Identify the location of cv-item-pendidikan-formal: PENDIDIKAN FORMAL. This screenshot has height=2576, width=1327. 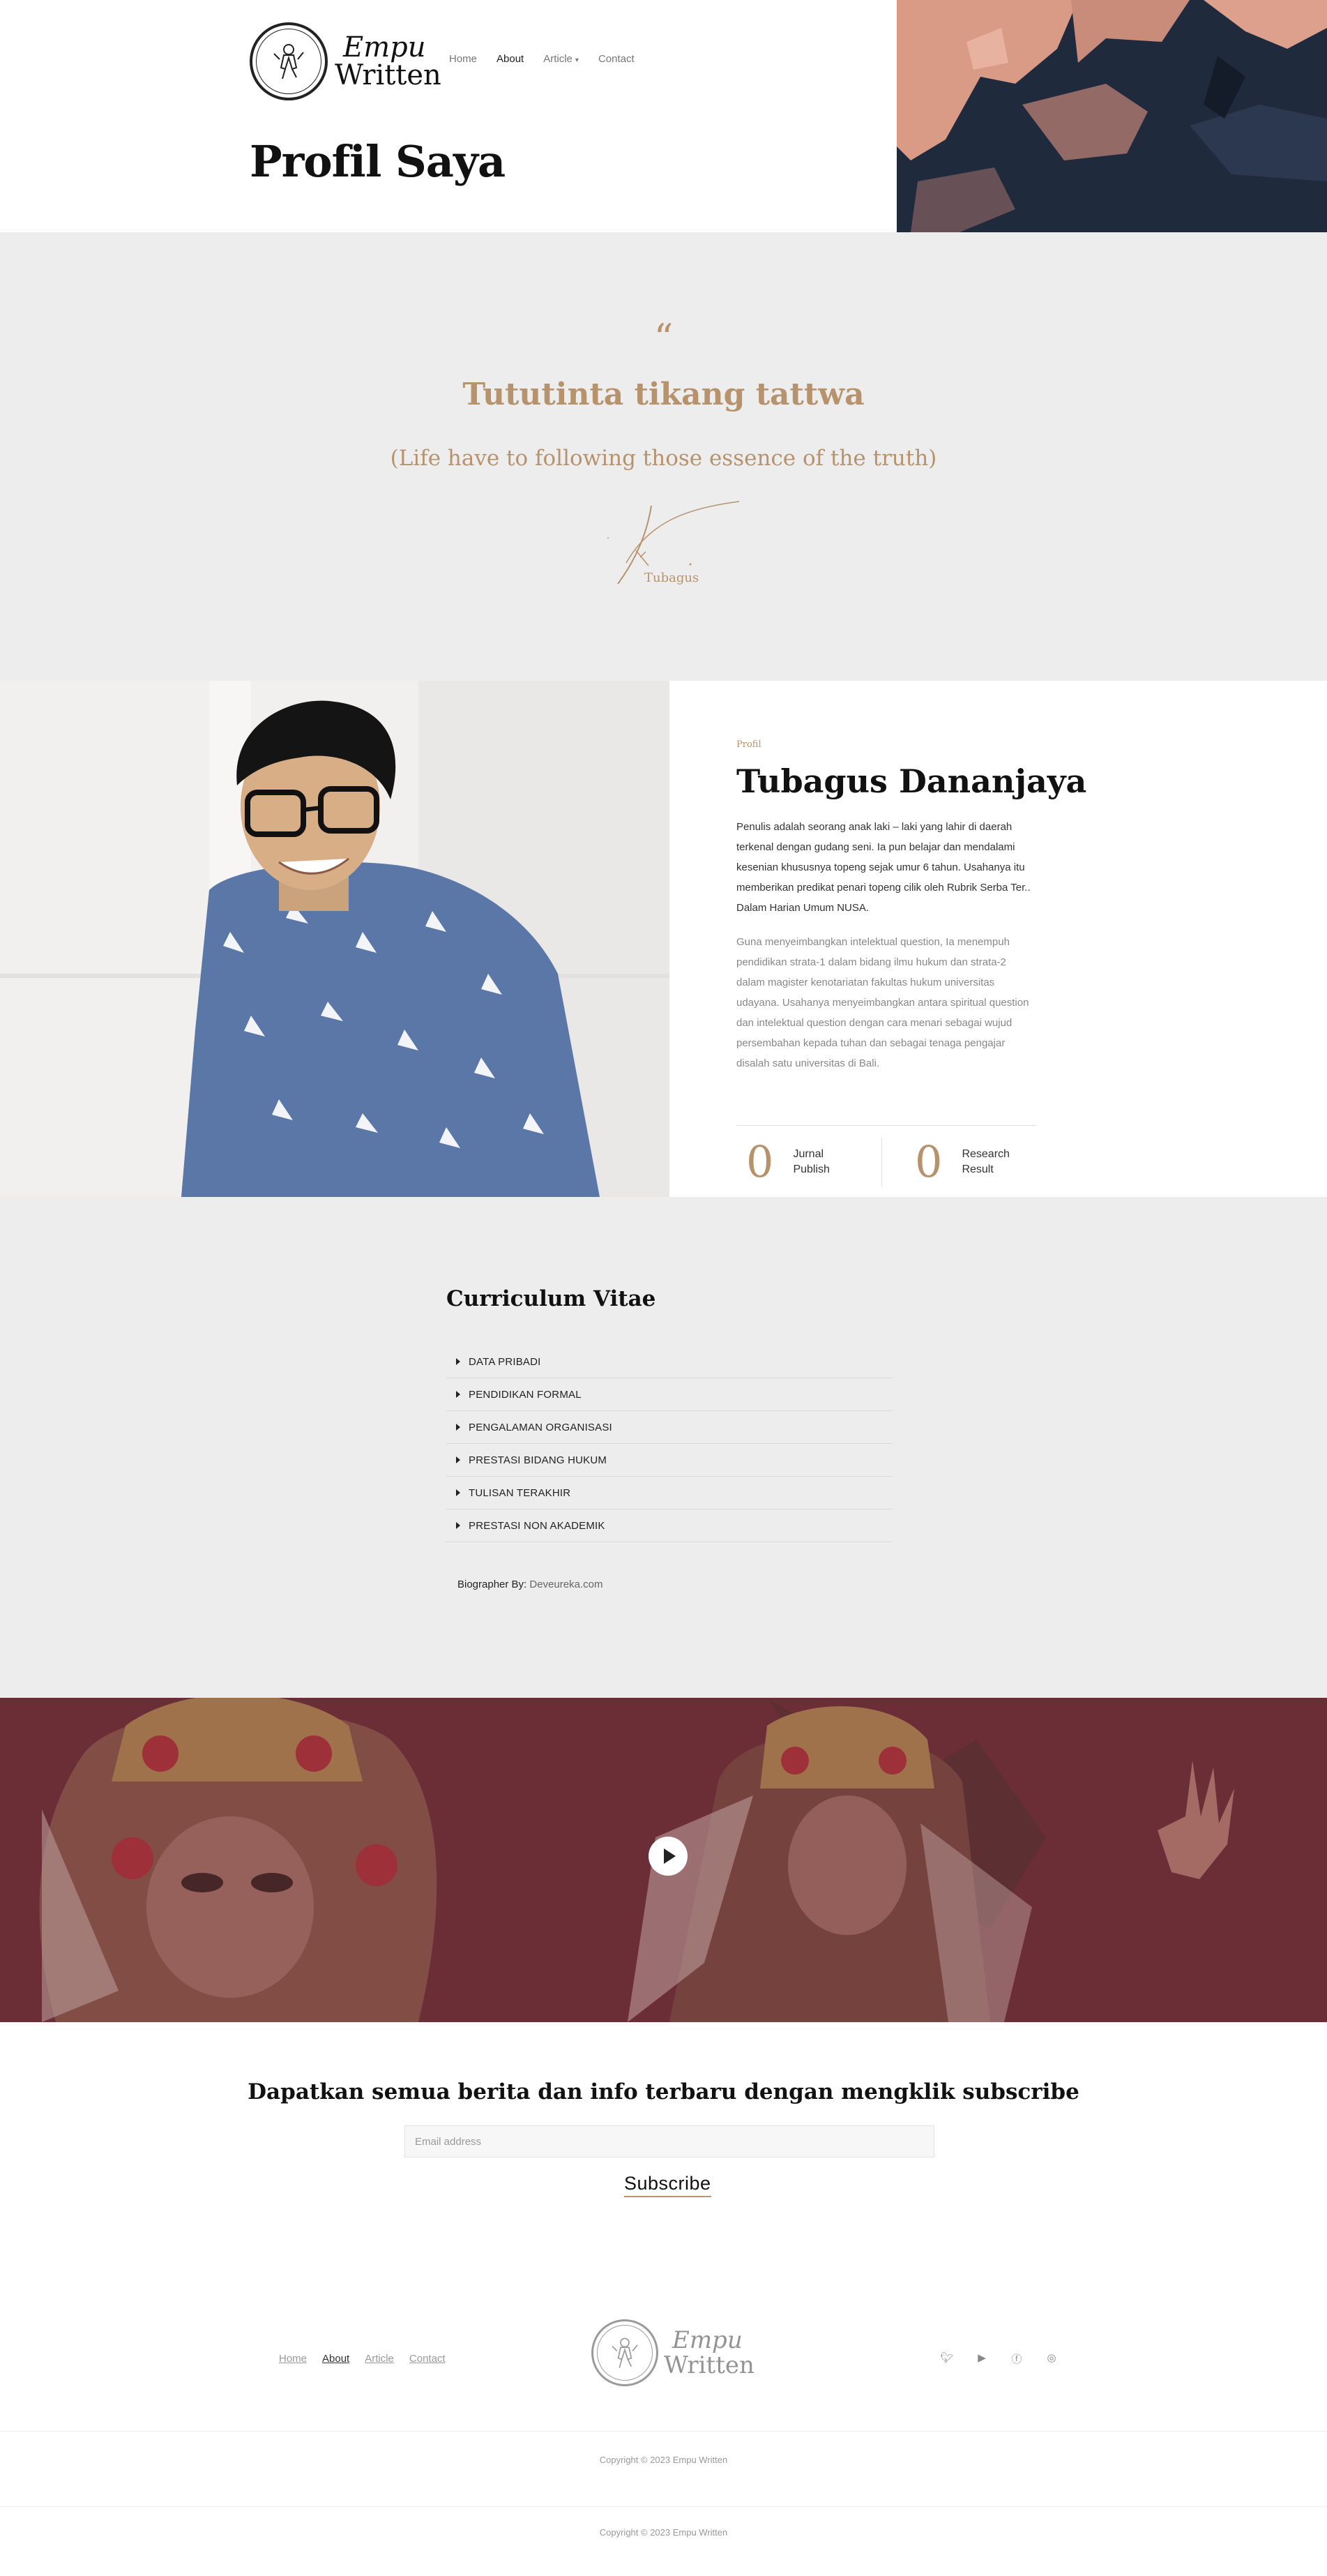
(669, 1394).